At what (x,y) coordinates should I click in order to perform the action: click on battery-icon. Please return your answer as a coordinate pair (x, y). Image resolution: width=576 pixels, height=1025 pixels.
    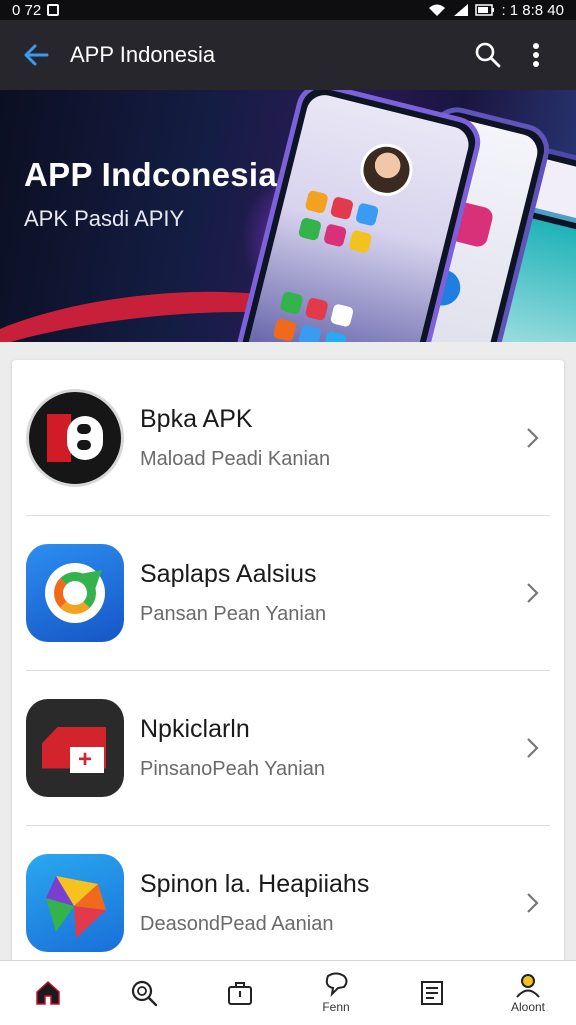
    Looking at the image, I should click on (485, 10).